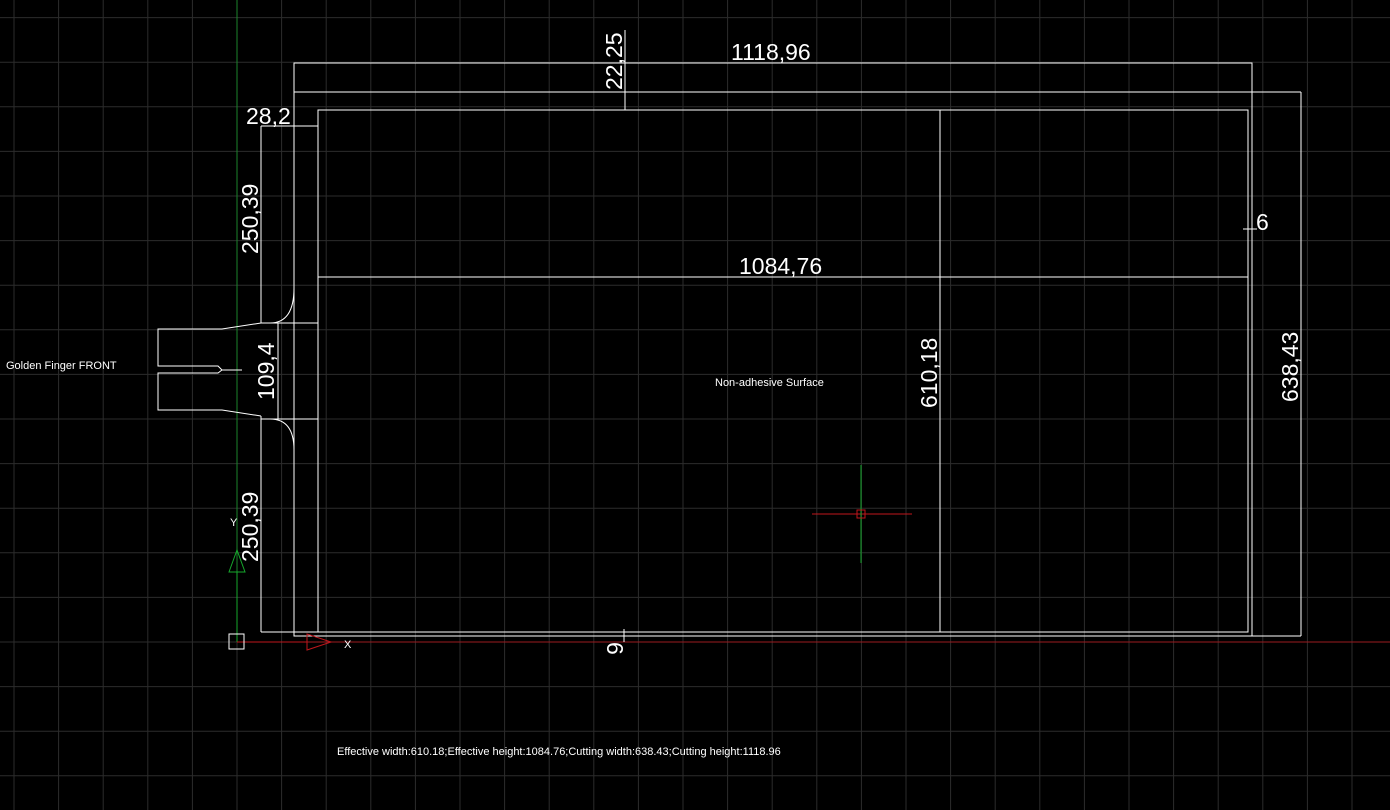 The image size is (1390, 810). Describe the element at coordinates (615, 648) in the screenshot. I see `dim-bottom-gap: 6` at that location.